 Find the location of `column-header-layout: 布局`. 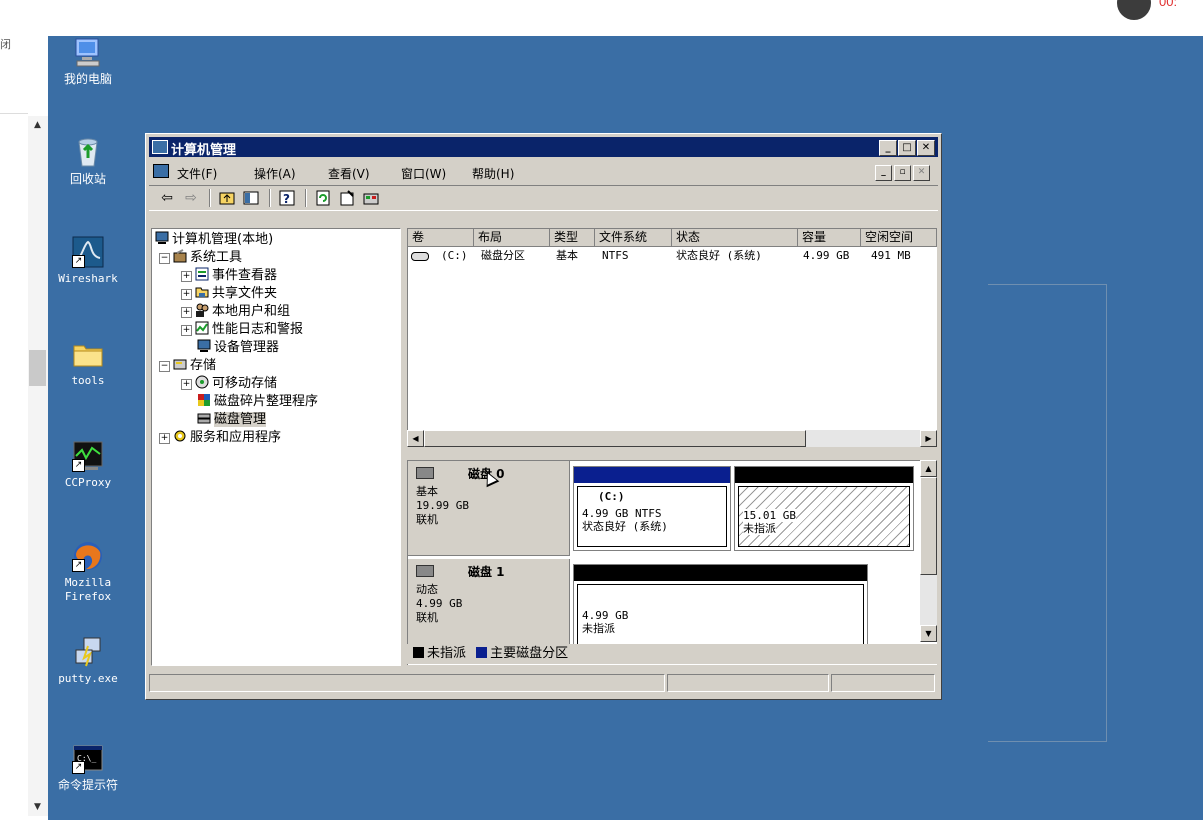

column-header-layout: 布局 is located at coordinates (512, 238).